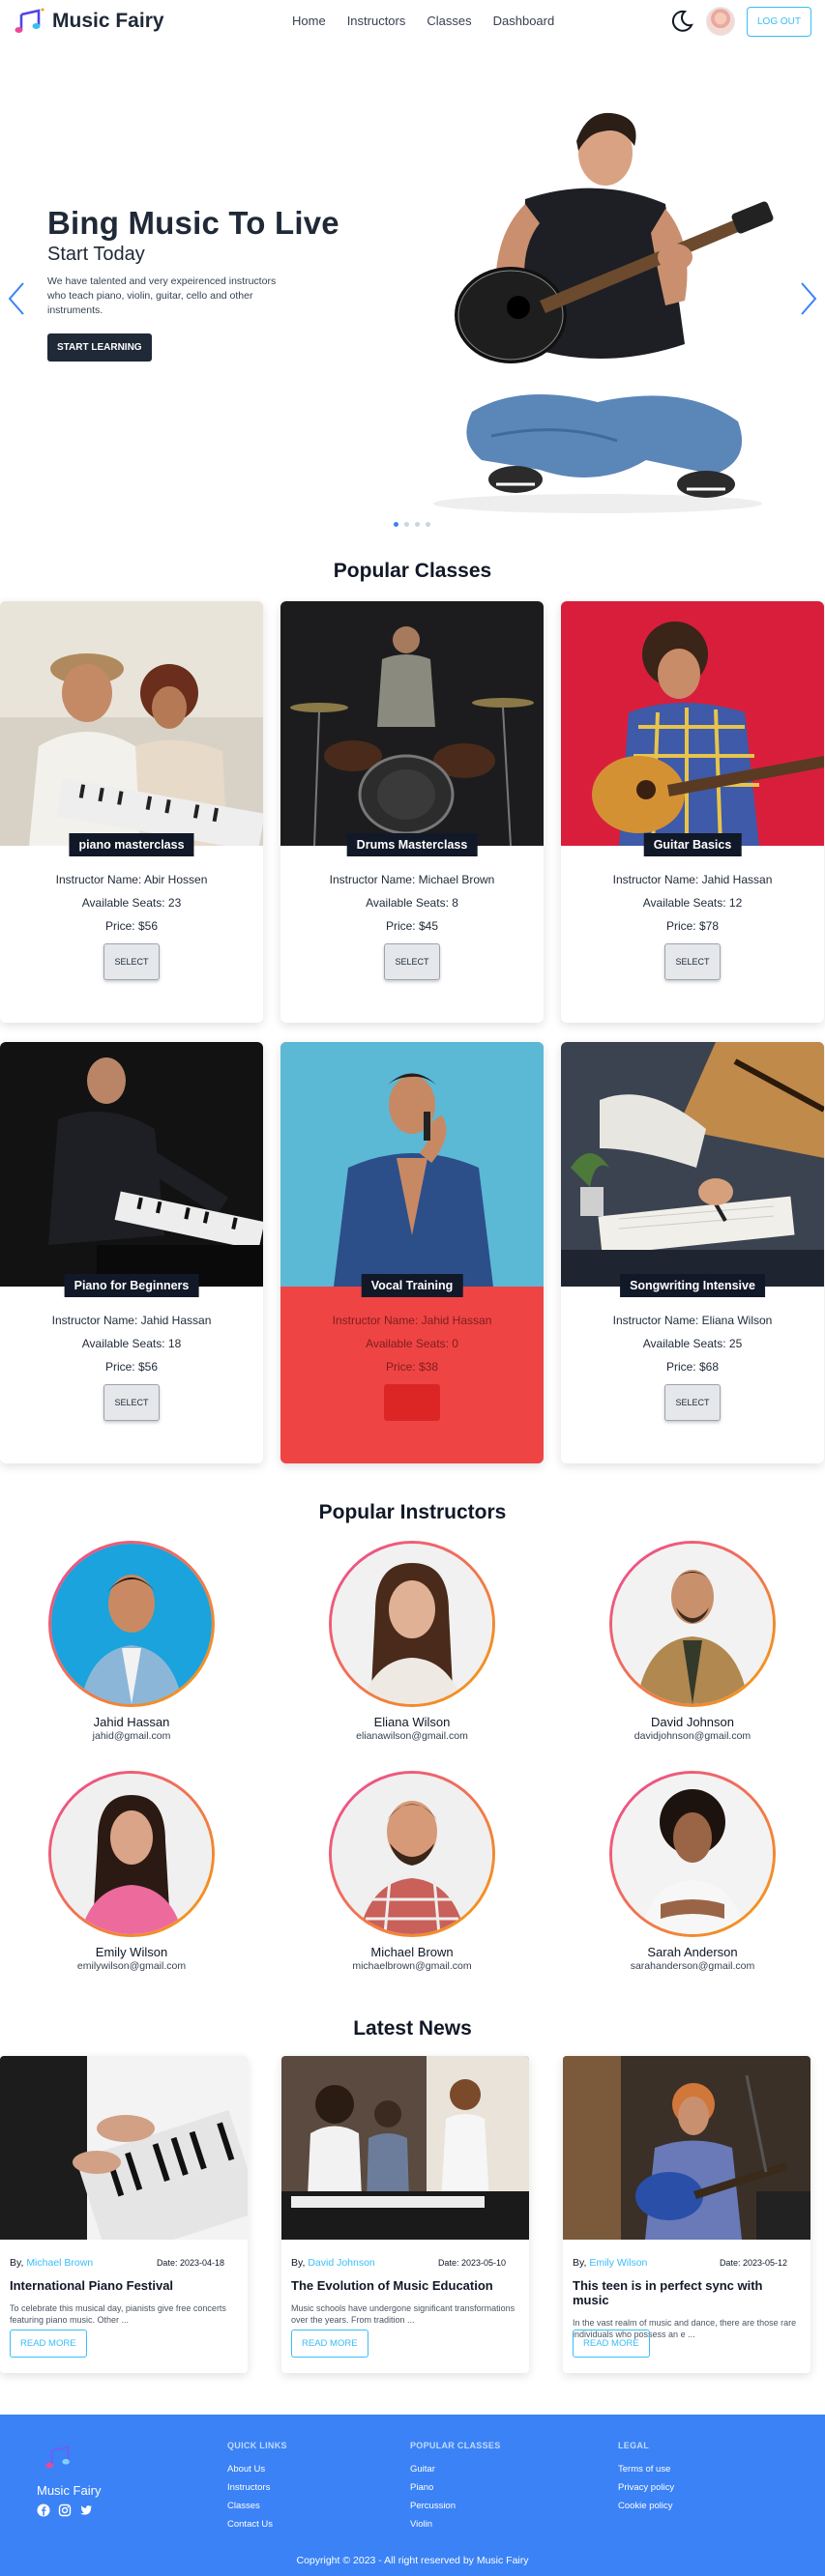 Image resolution: width=825 pixels, height=2576 pixels. Describe the element at coordinates (686, 2148) in the screenshot. I see `news-teen-guitar-image` at that location.